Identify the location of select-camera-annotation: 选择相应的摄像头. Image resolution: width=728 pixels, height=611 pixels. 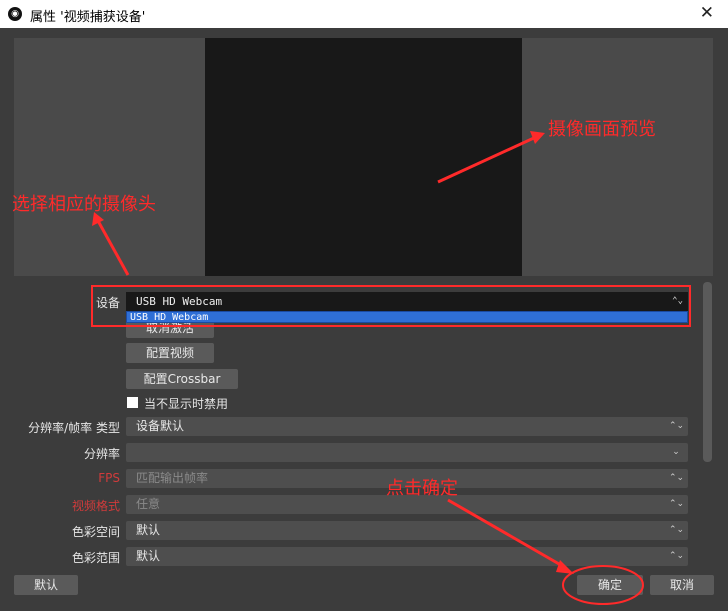
(84, 204).